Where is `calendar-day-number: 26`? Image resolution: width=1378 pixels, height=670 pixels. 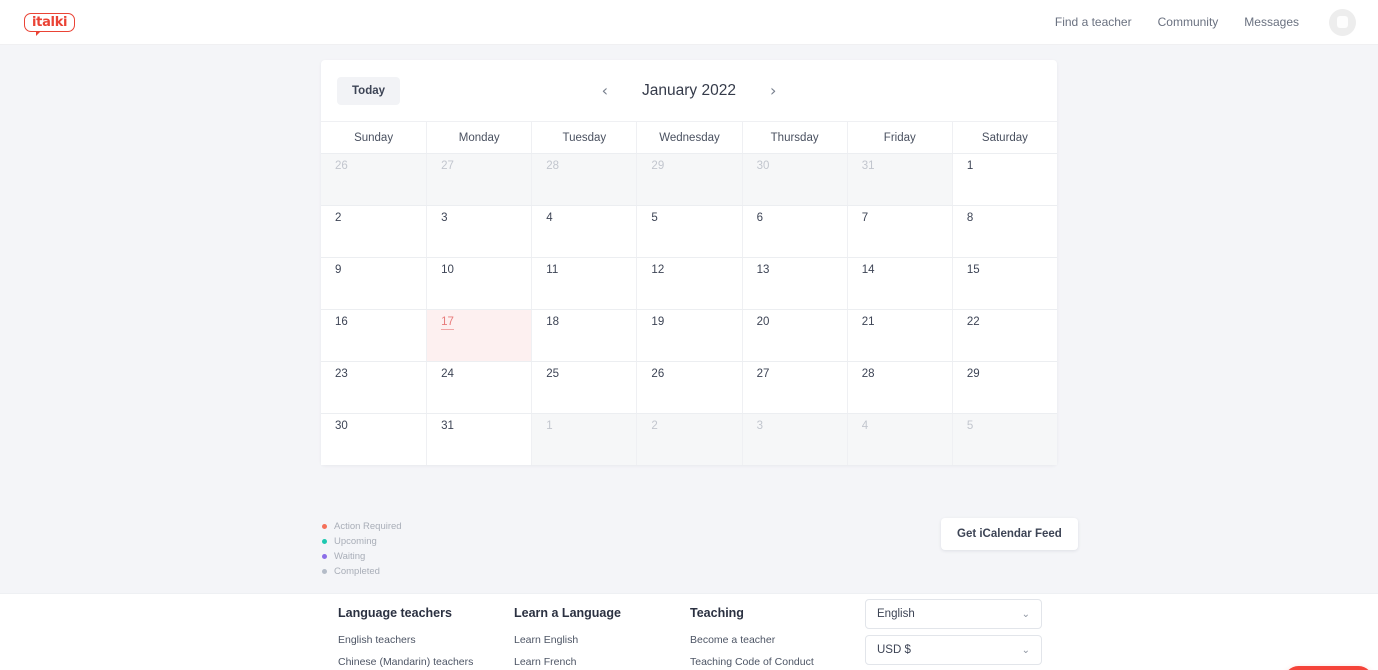 calendar-day-number: 26 is located at coordinates (658, 374).